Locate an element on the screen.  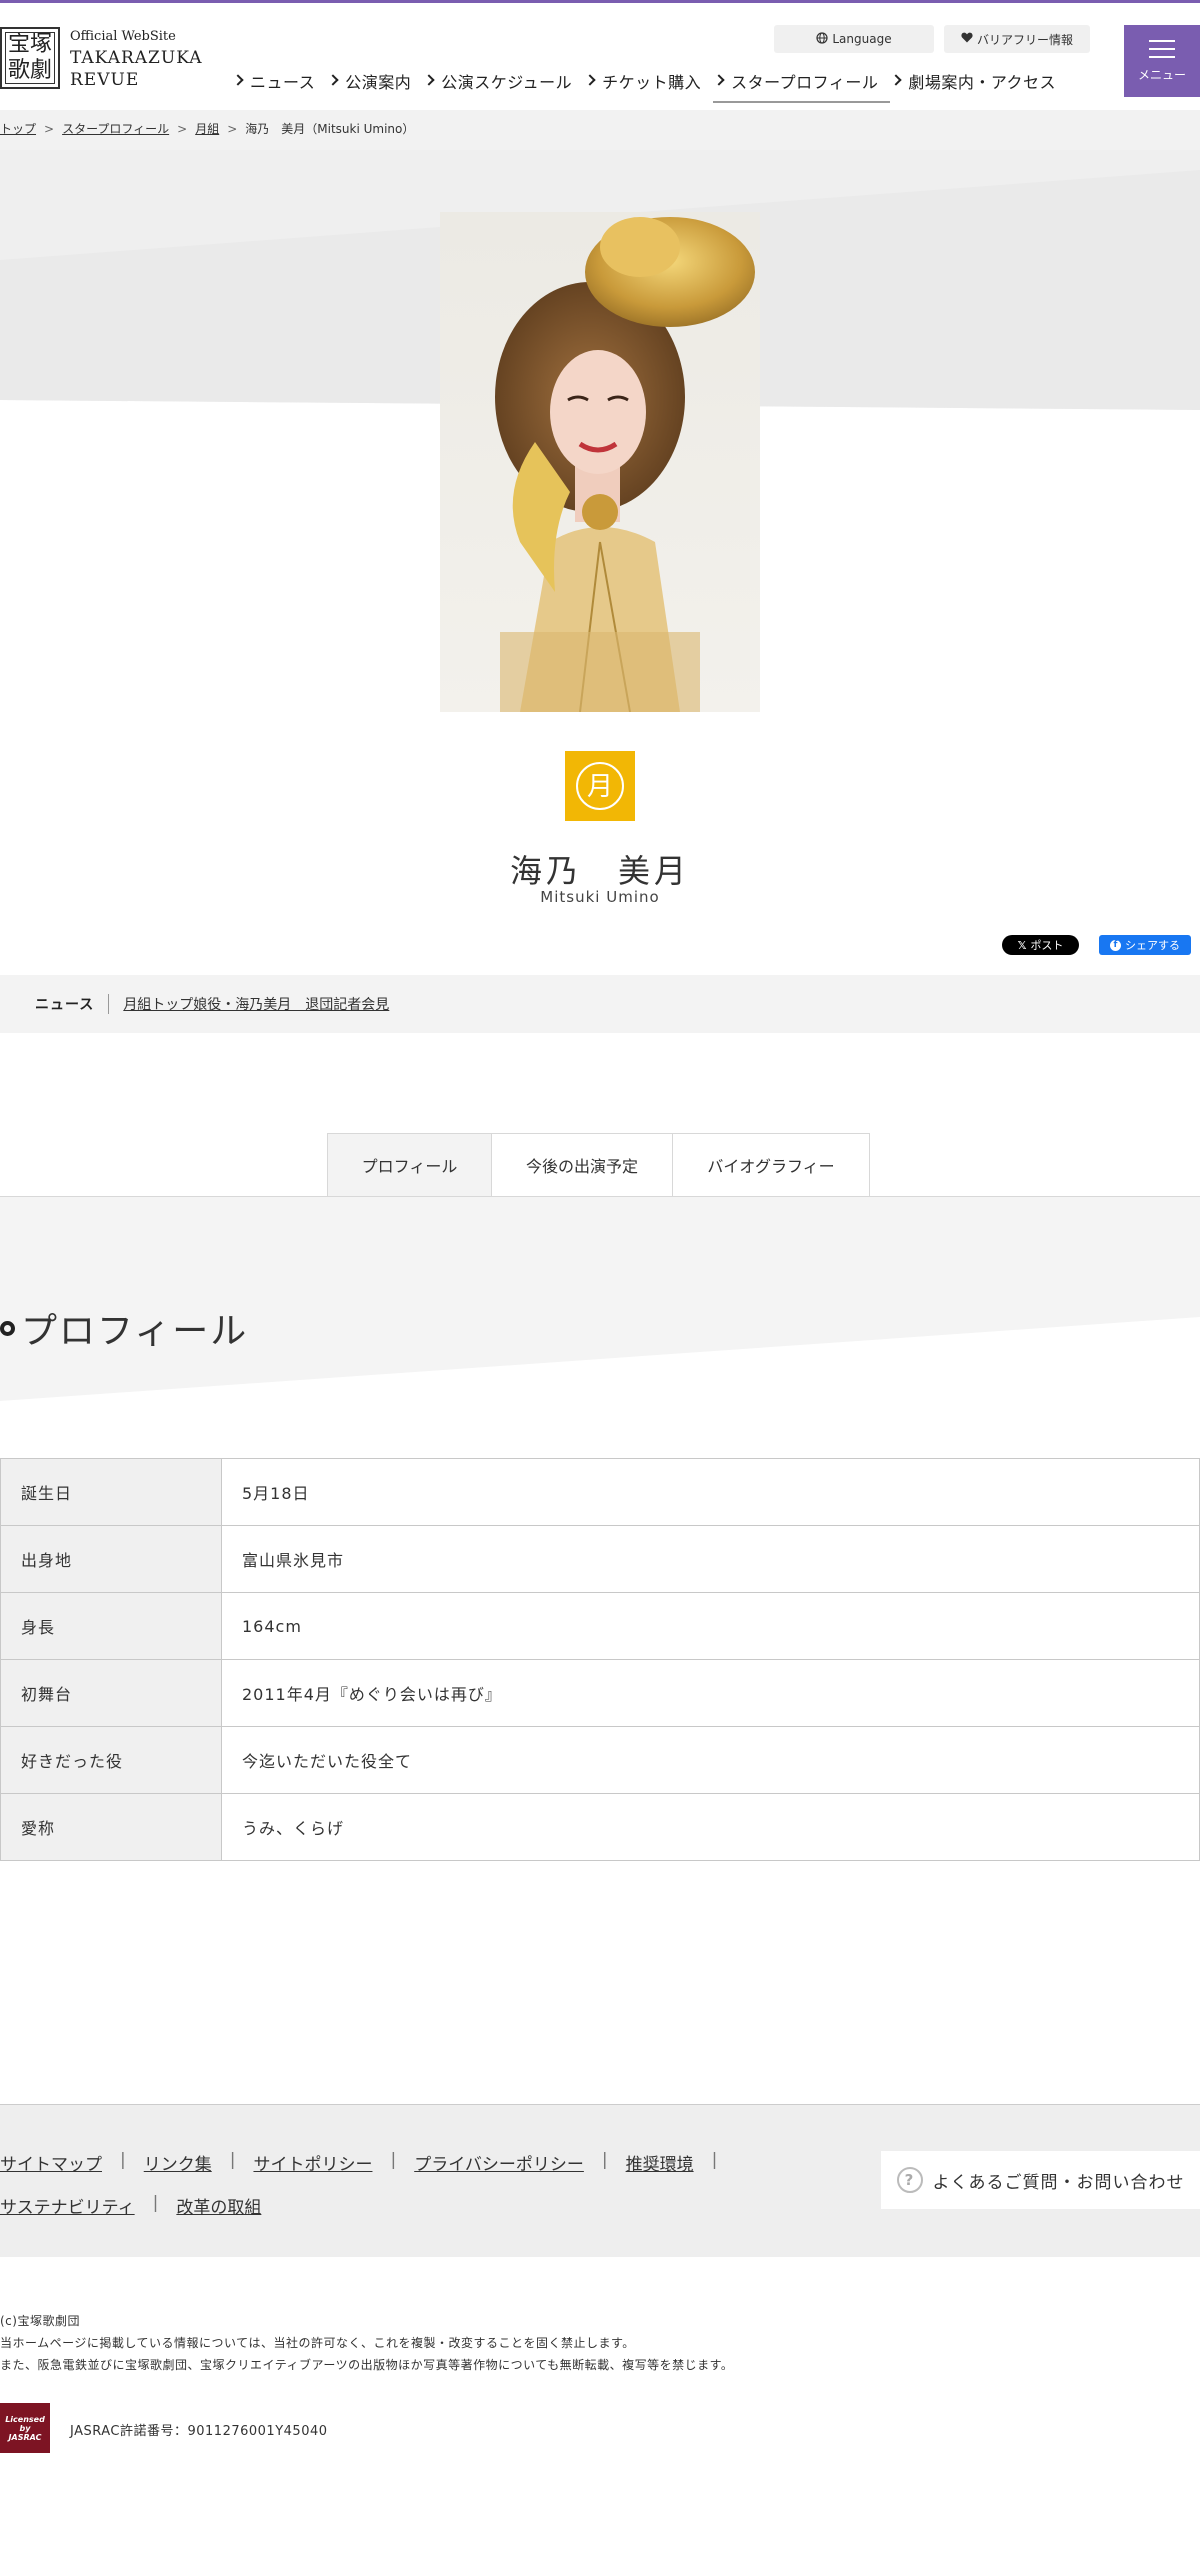
profile-value: 5月18日 is located at coordinates (710, 1492).